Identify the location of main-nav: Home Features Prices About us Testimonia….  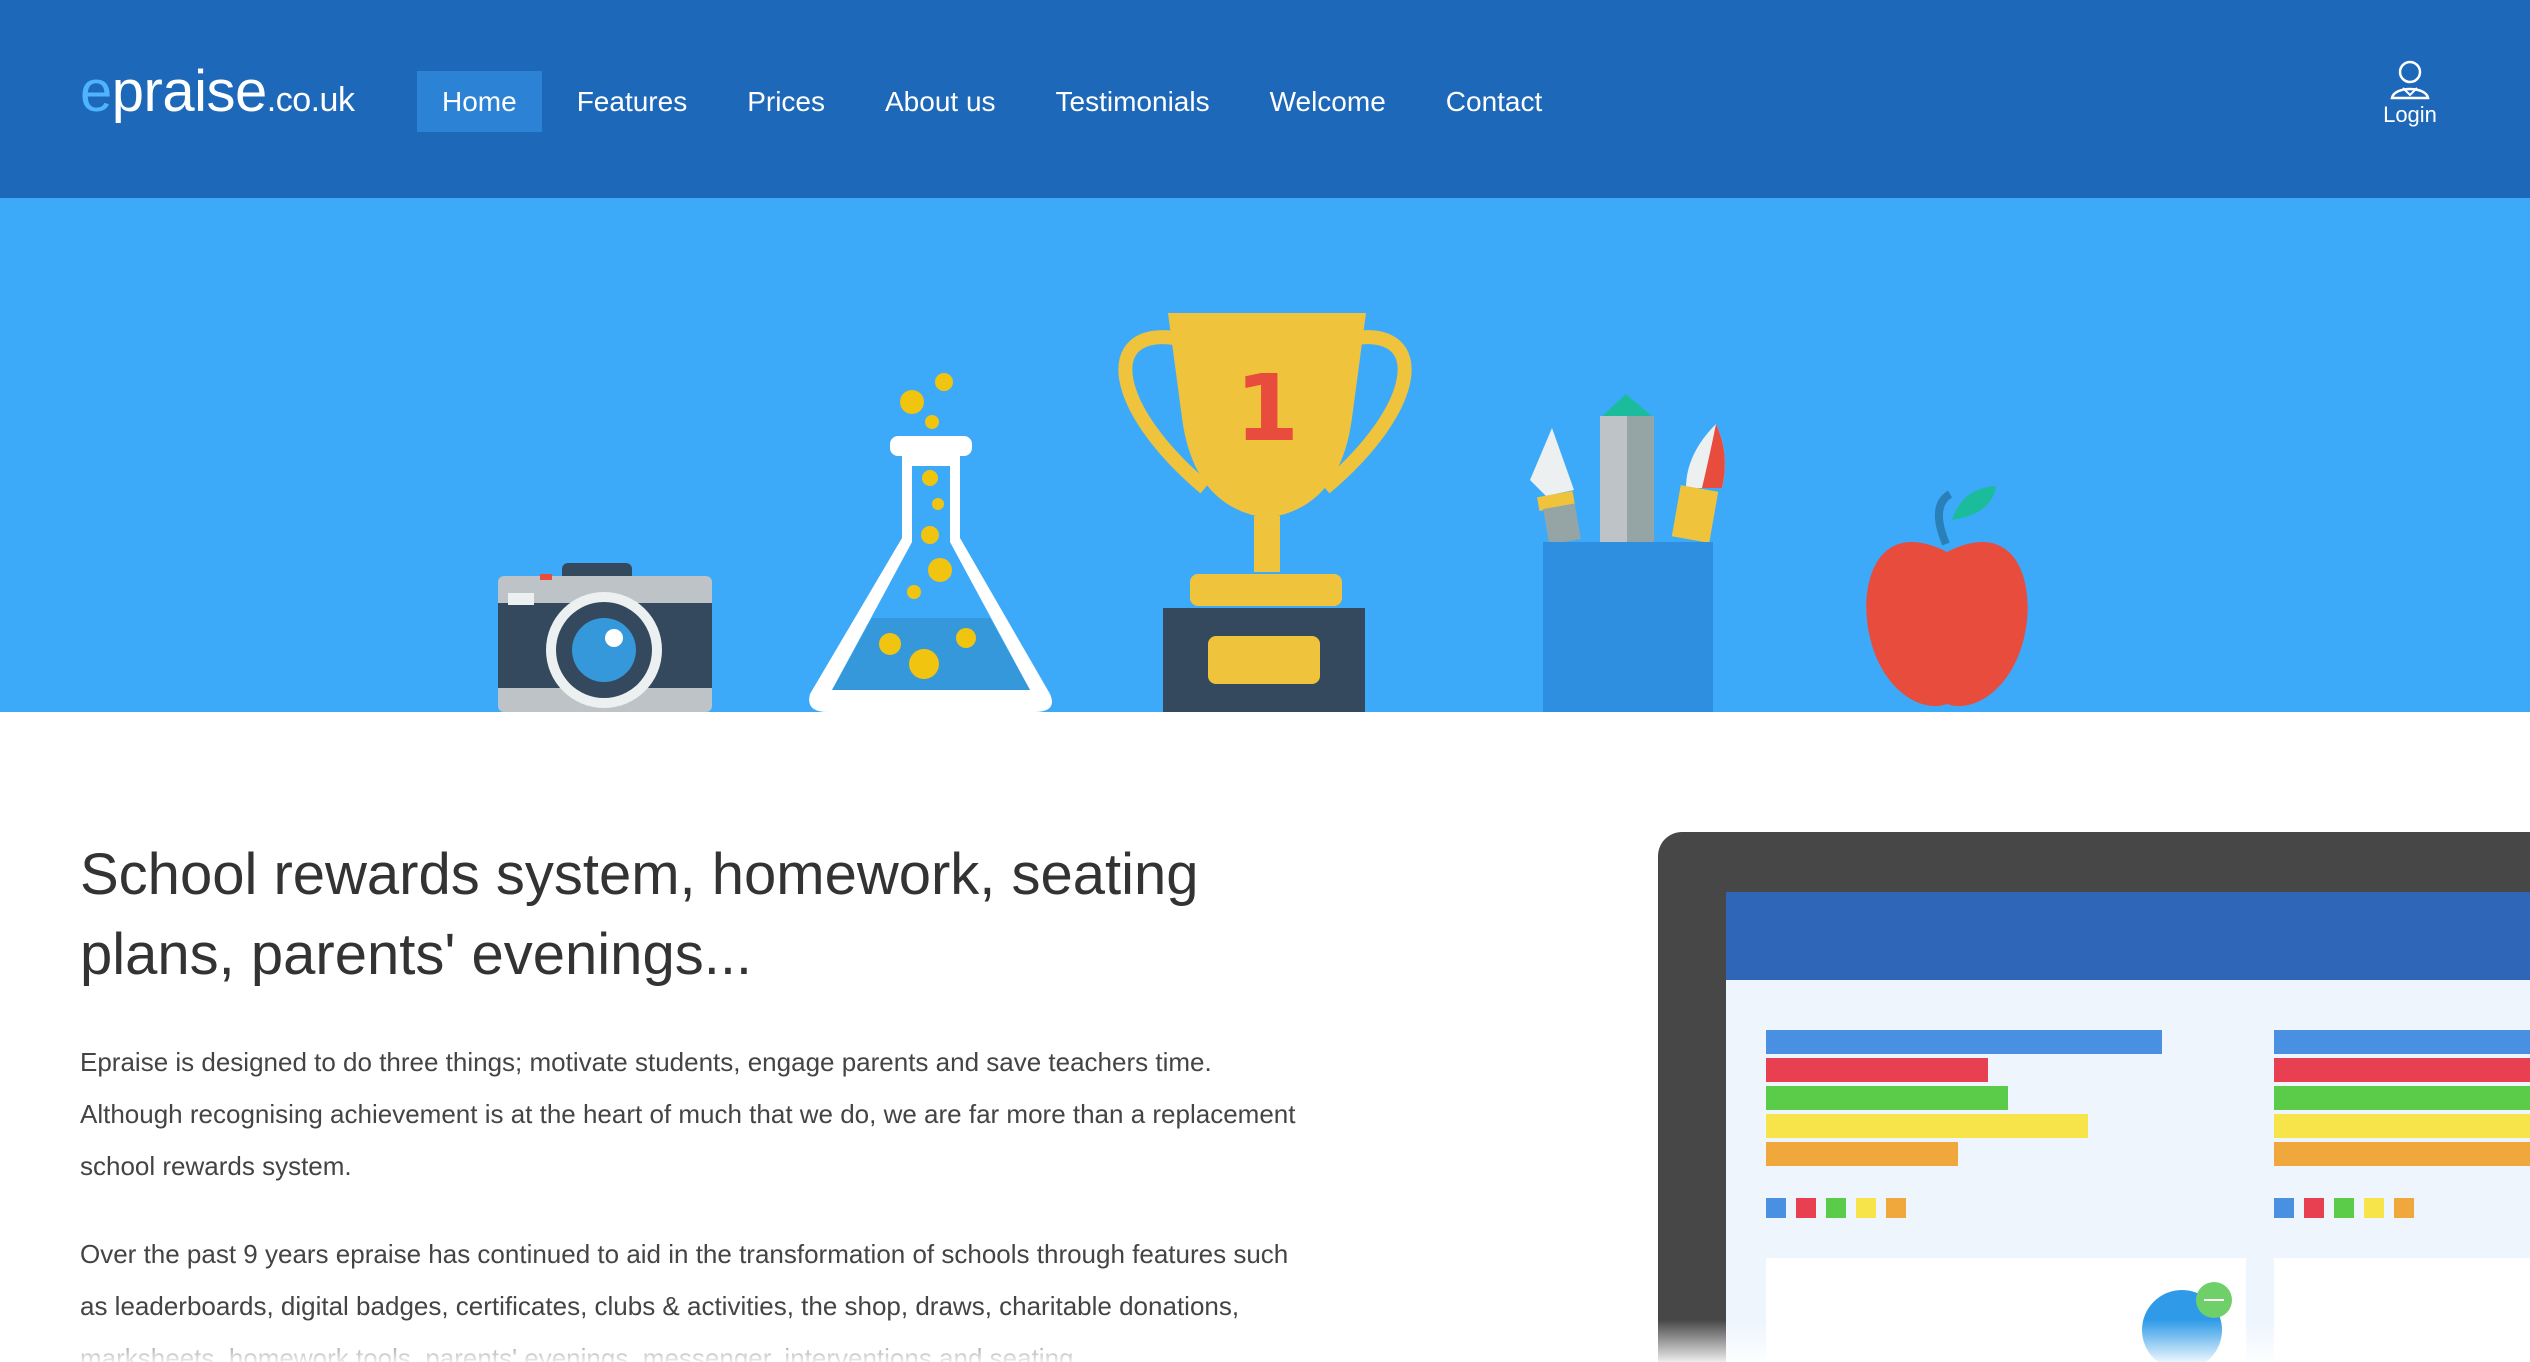
(997, 101).